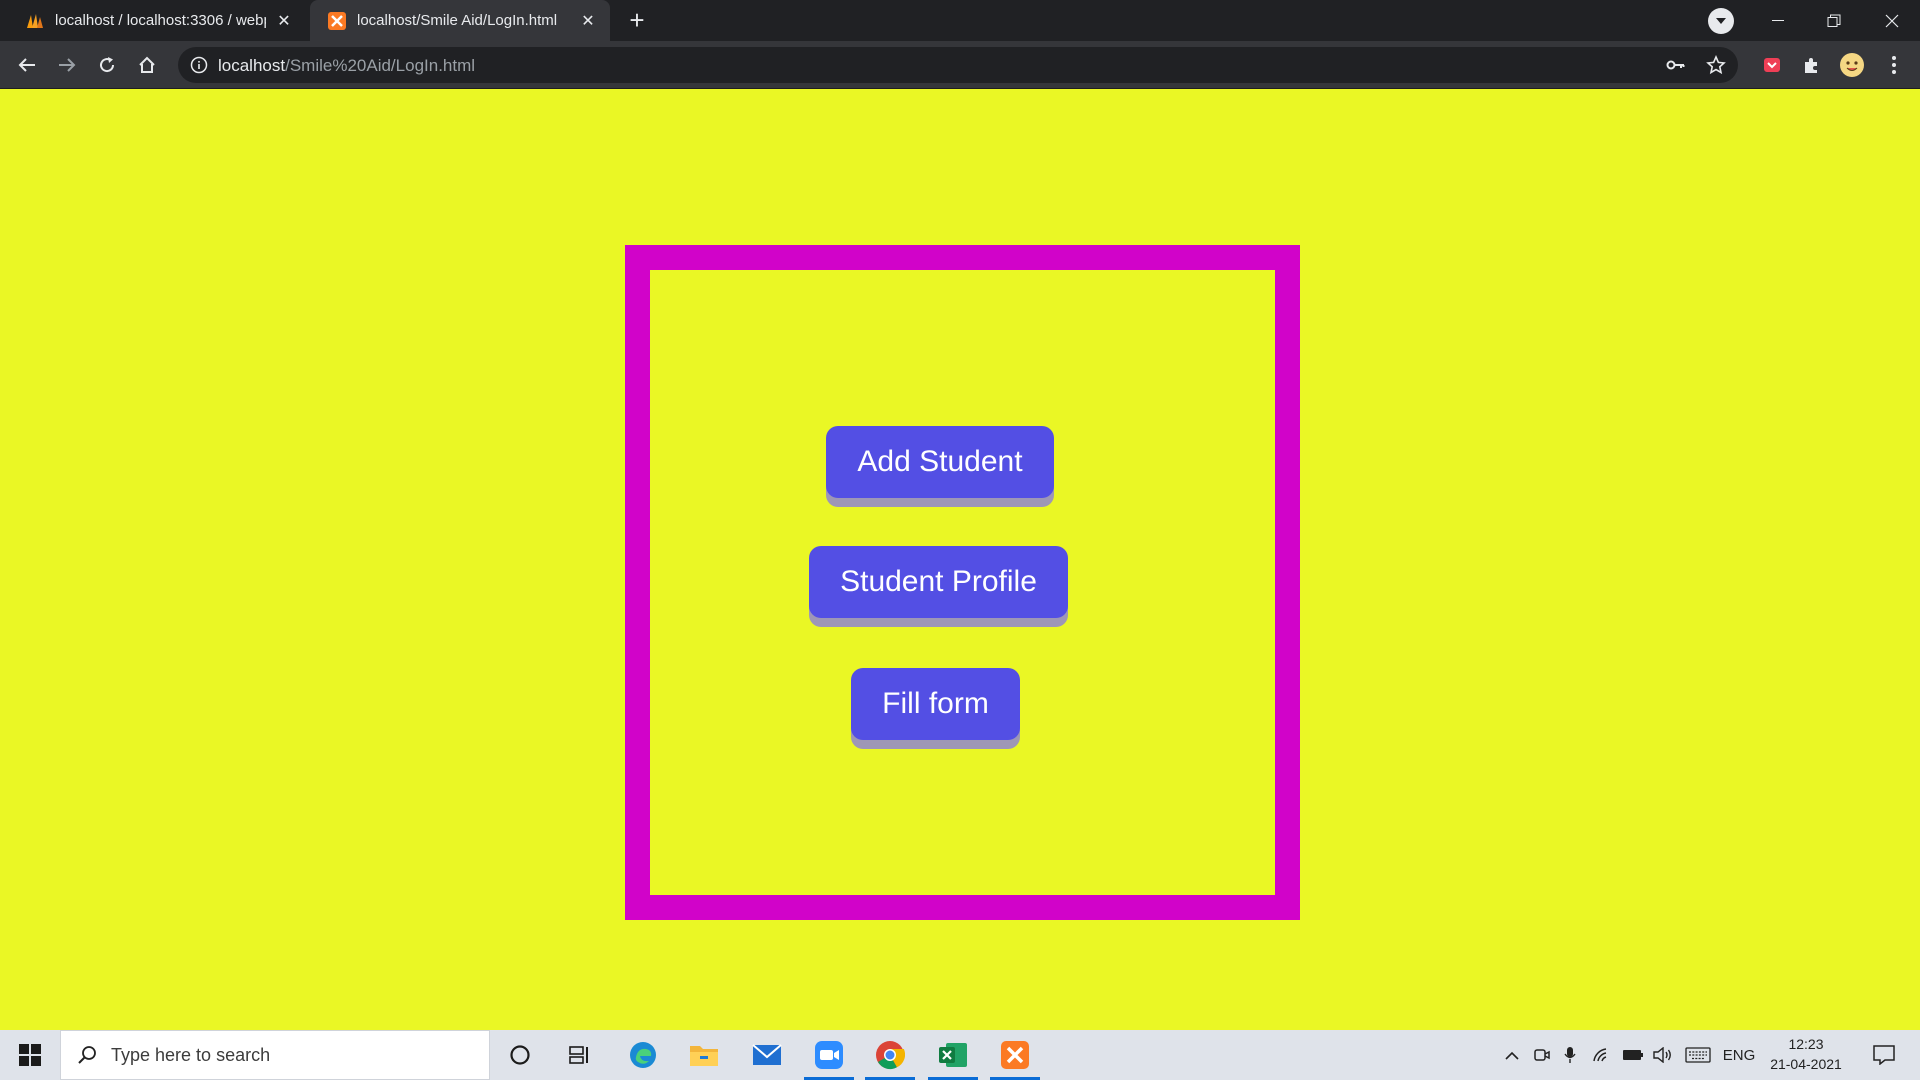 This screenshot has height=1080, width=1920. I want to click on reload-icon, so click(107, 65).